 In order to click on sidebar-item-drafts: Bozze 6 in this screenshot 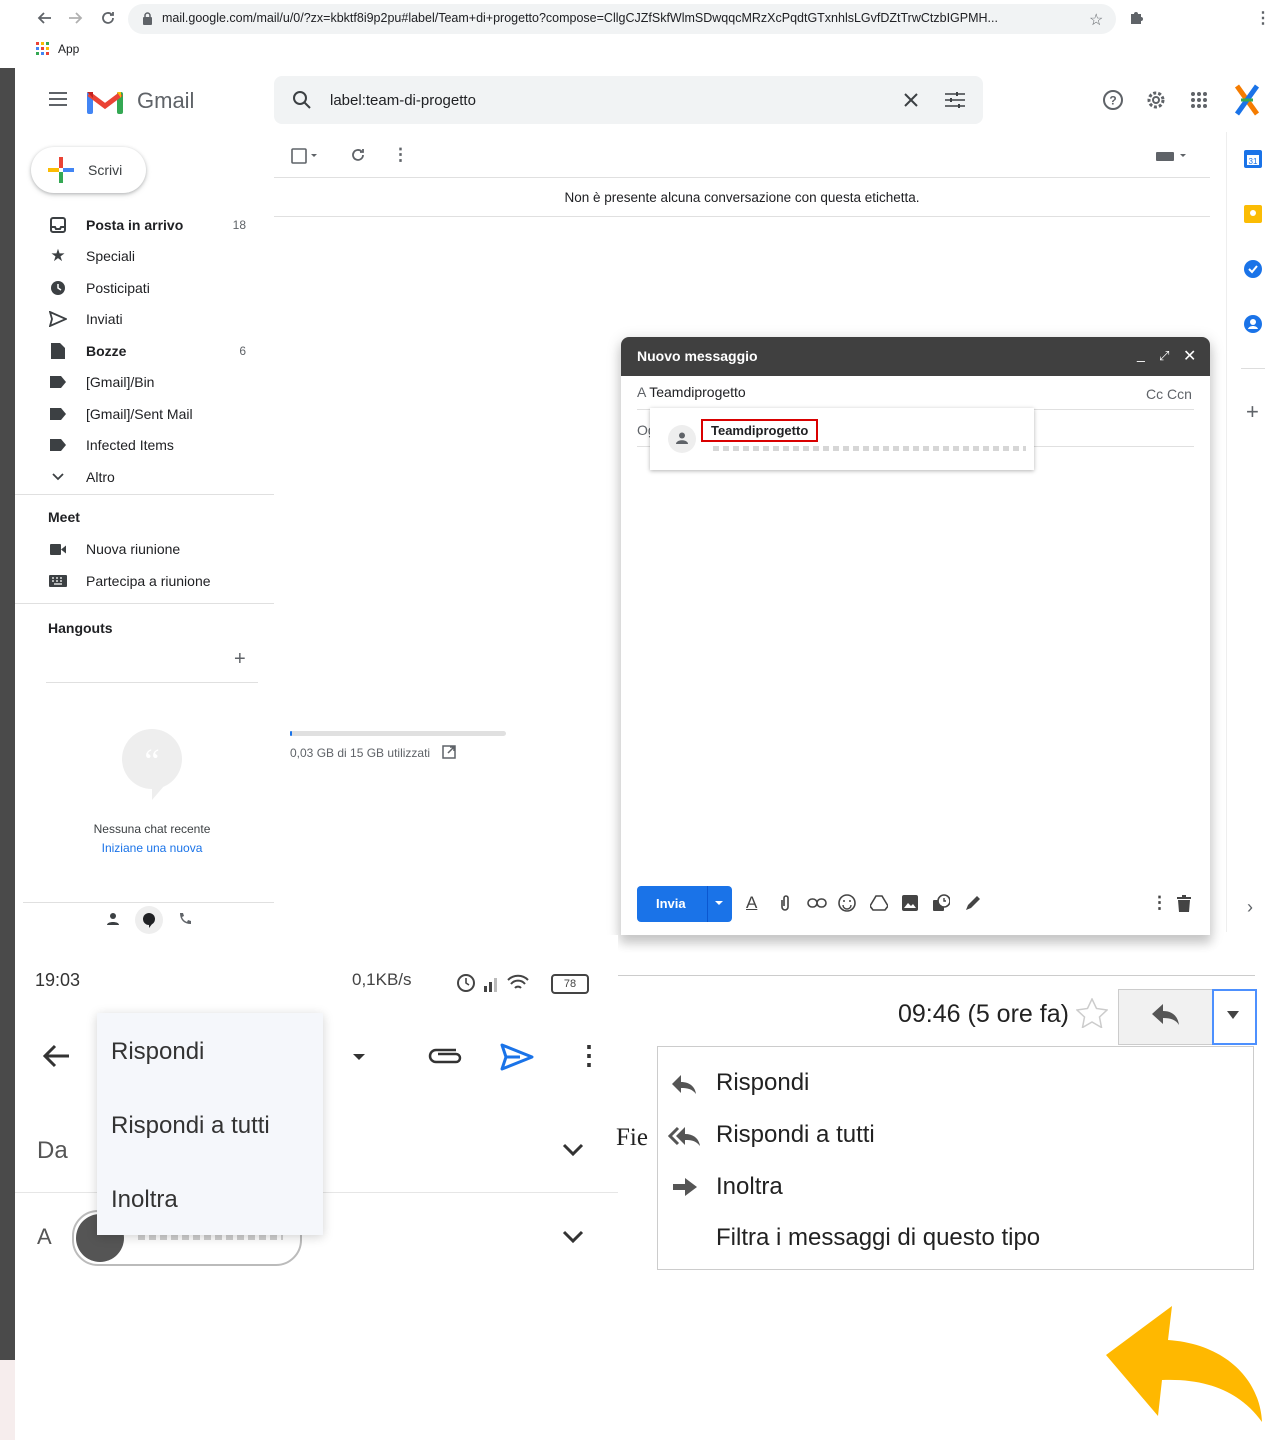, I will do `click(151, 351)`.